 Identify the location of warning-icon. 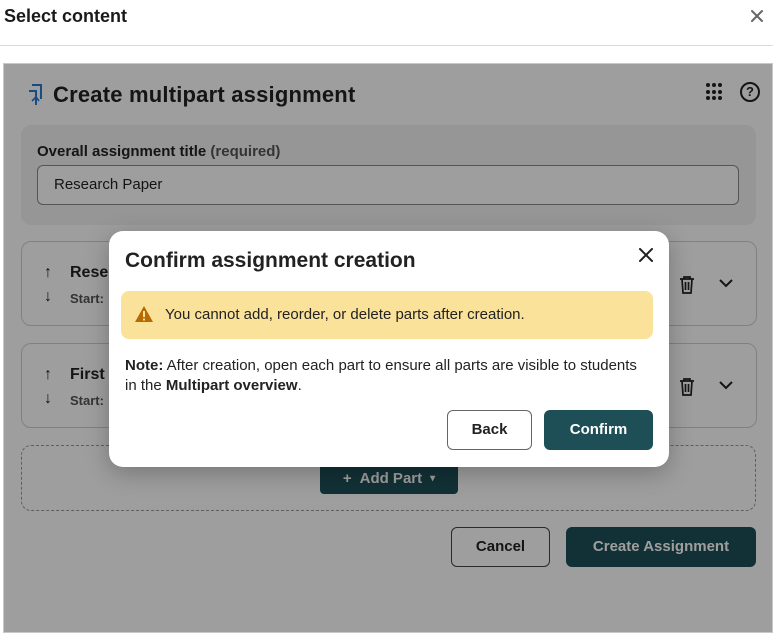
(144, 314).